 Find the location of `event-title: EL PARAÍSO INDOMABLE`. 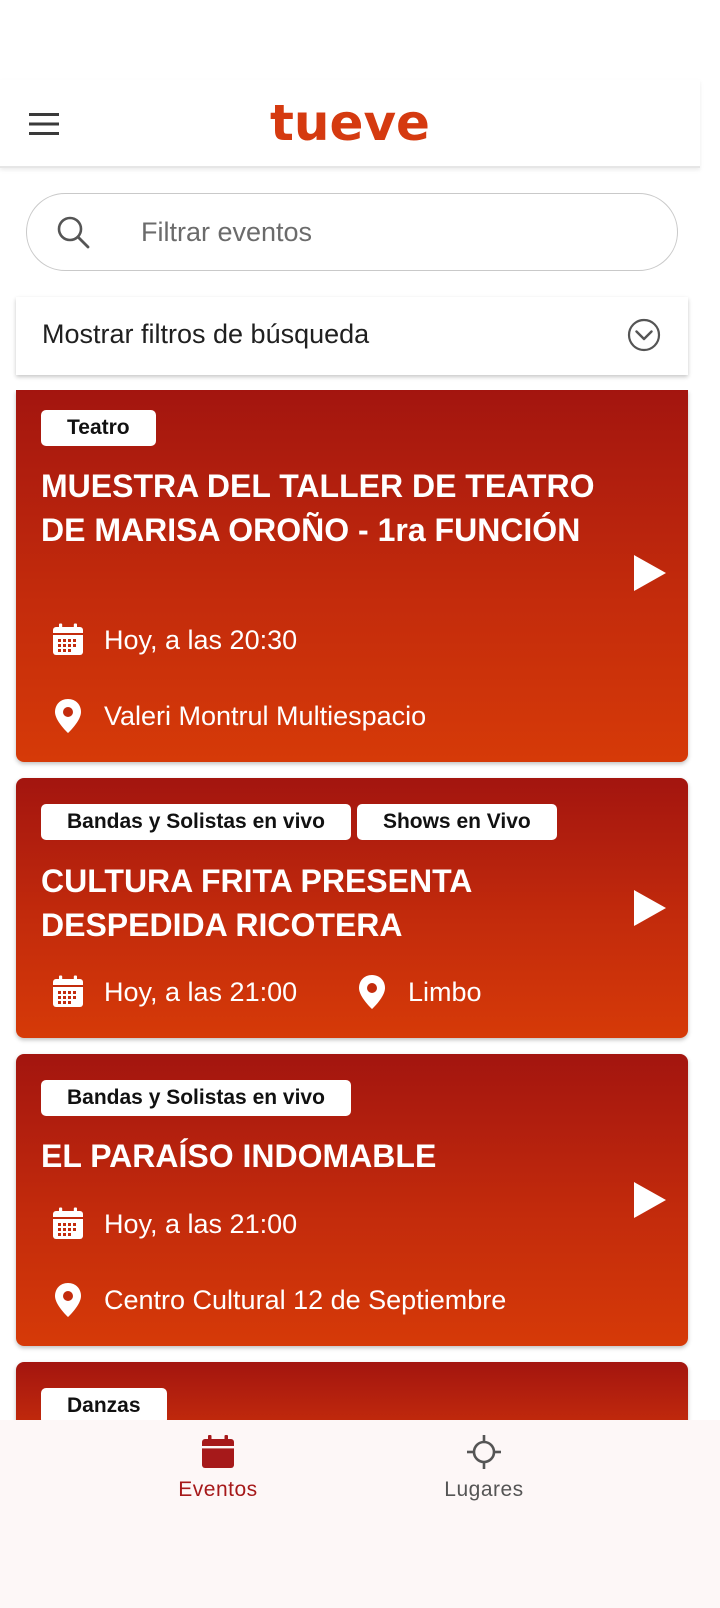

event-title: EL PARAÍSO INDOMABLE is located at coordinates (239, 1156).